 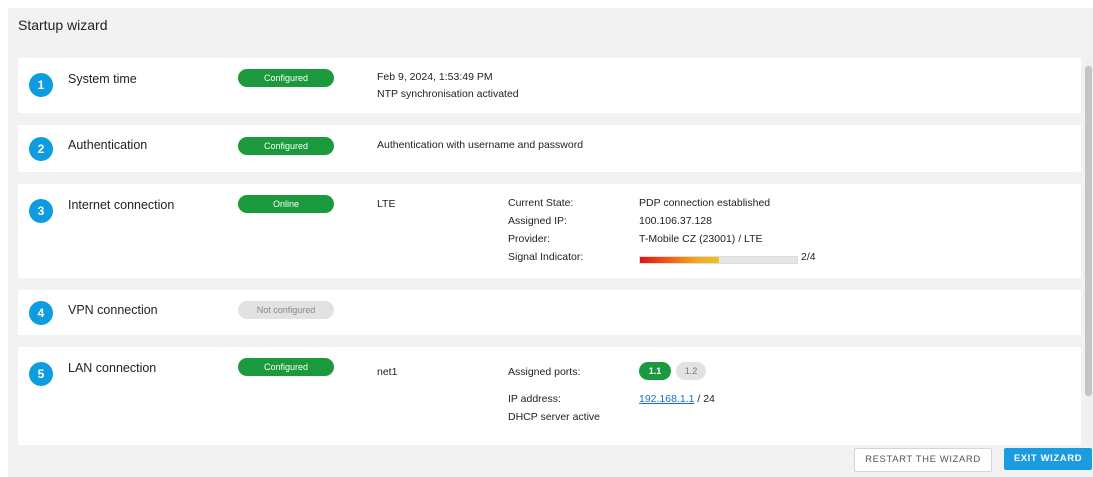 I want to click on scrollbar-thumb, so click(x=1088, y=231).